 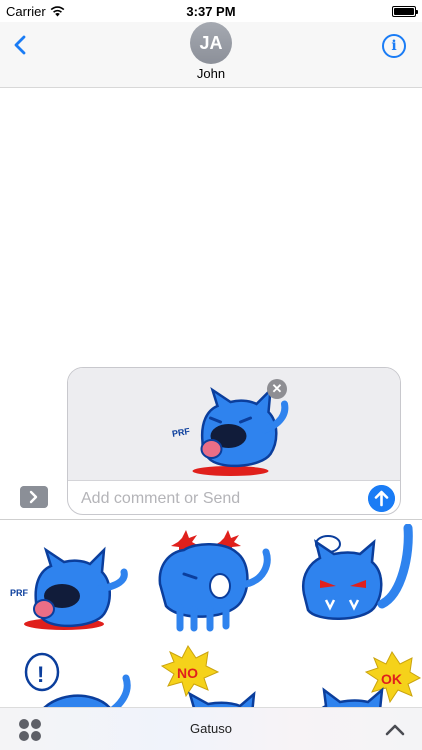 What do you see at coordinates (211, 43) in the screenshot?
I see `avatar: JA` at bounding box center [211, 43].